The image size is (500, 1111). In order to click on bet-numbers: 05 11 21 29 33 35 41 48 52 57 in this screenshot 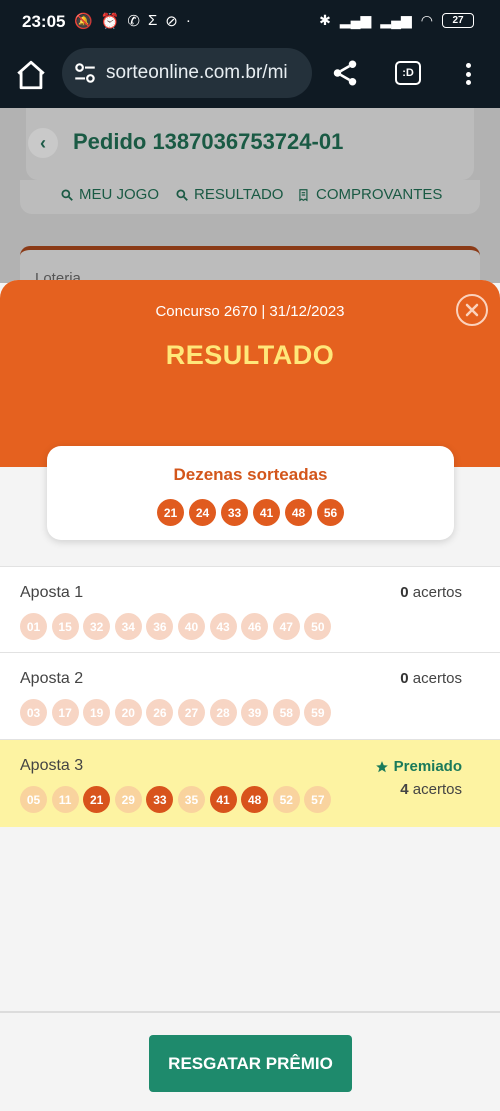, I will do `click(176, 799)`.